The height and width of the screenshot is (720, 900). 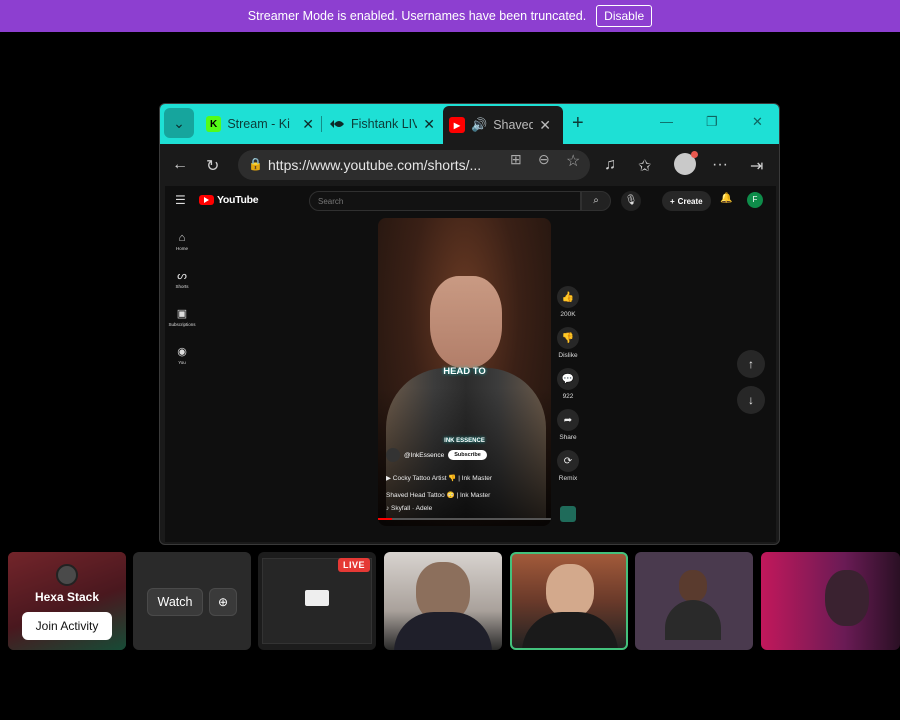 What do you see at coordinates (212, 166) in the screenshot?
I see `refresh-button: ↻` at bounding box center [212, 166].